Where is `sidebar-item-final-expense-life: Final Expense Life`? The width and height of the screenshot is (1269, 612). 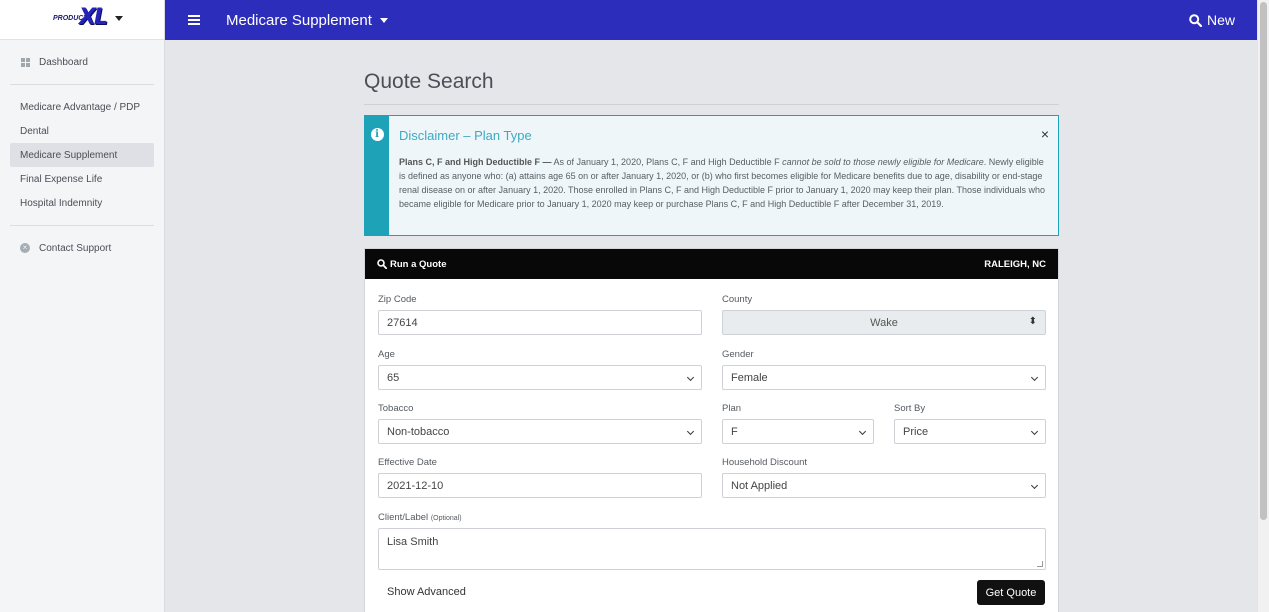
sidebar-item-final-expense-life: Final Expense Life is located at coordinates (82, 179).